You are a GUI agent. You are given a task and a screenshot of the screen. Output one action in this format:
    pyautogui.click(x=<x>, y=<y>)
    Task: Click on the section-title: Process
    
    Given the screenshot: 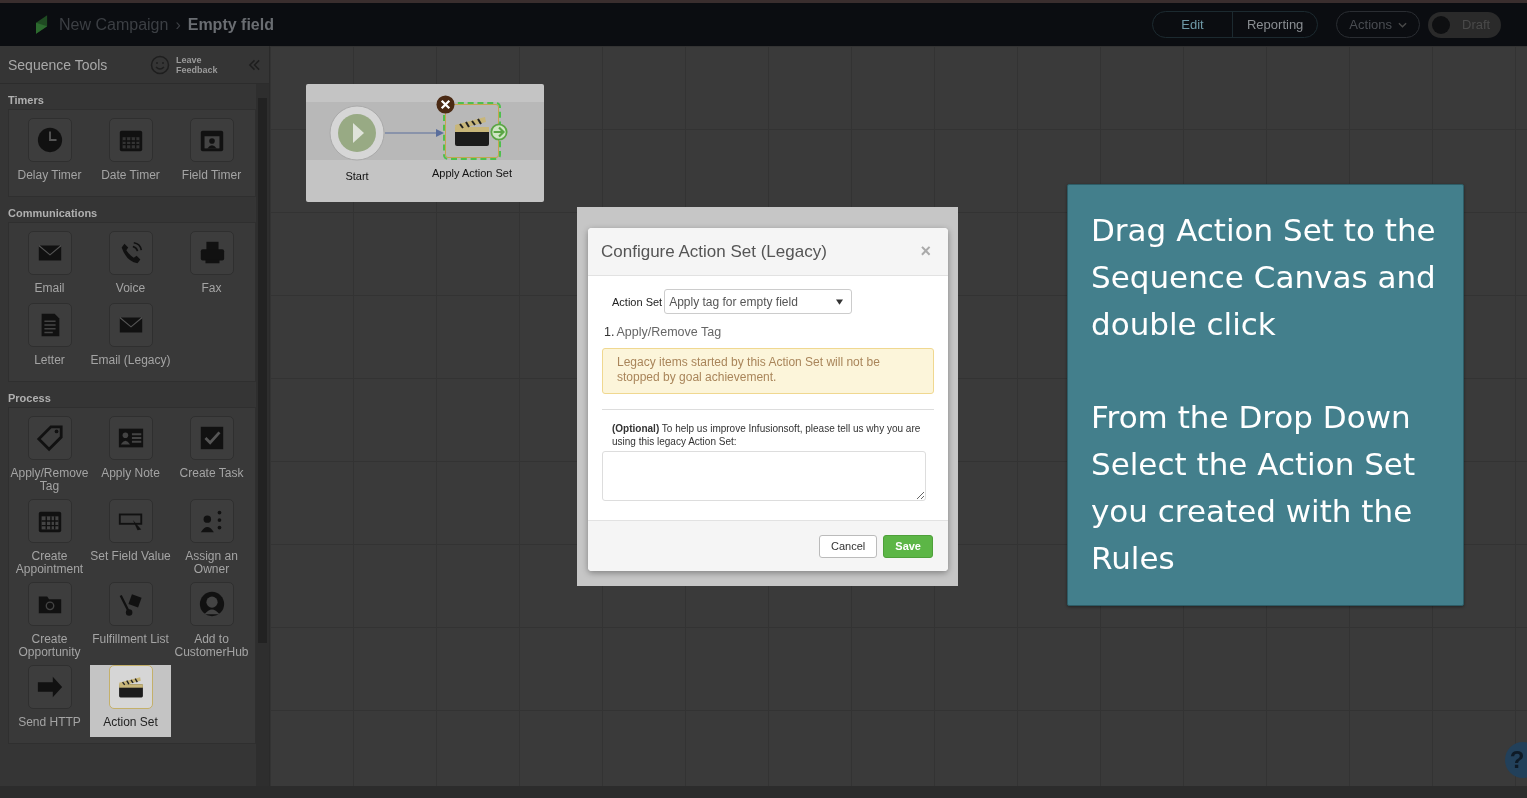 What is the action you would take?
    pyautogui.click(x=30, y=398)
    